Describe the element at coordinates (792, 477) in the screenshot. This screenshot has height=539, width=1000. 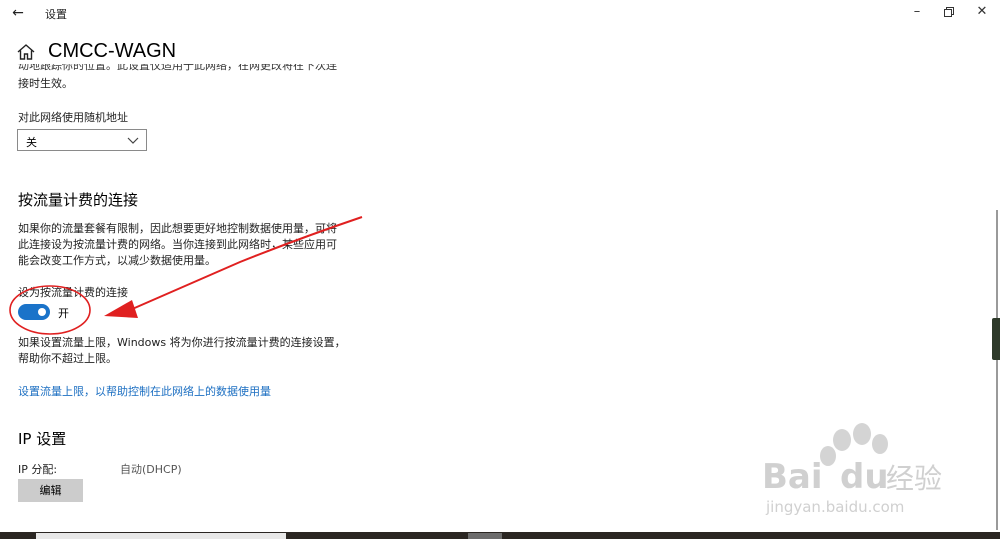
I see `watermark-brand: Bai` at that location.